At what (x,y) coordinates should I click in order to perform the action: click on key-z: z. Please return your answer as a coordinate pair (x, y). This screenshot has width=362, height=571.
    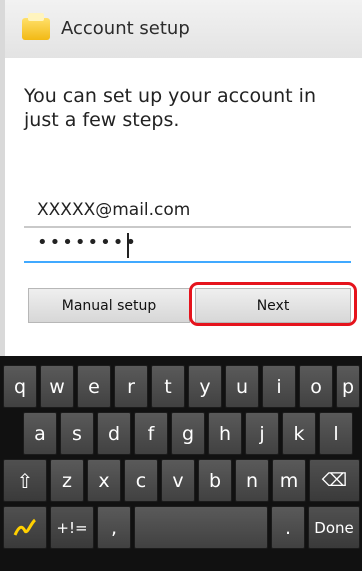
    Looking at the image, I should click on (67, 480).